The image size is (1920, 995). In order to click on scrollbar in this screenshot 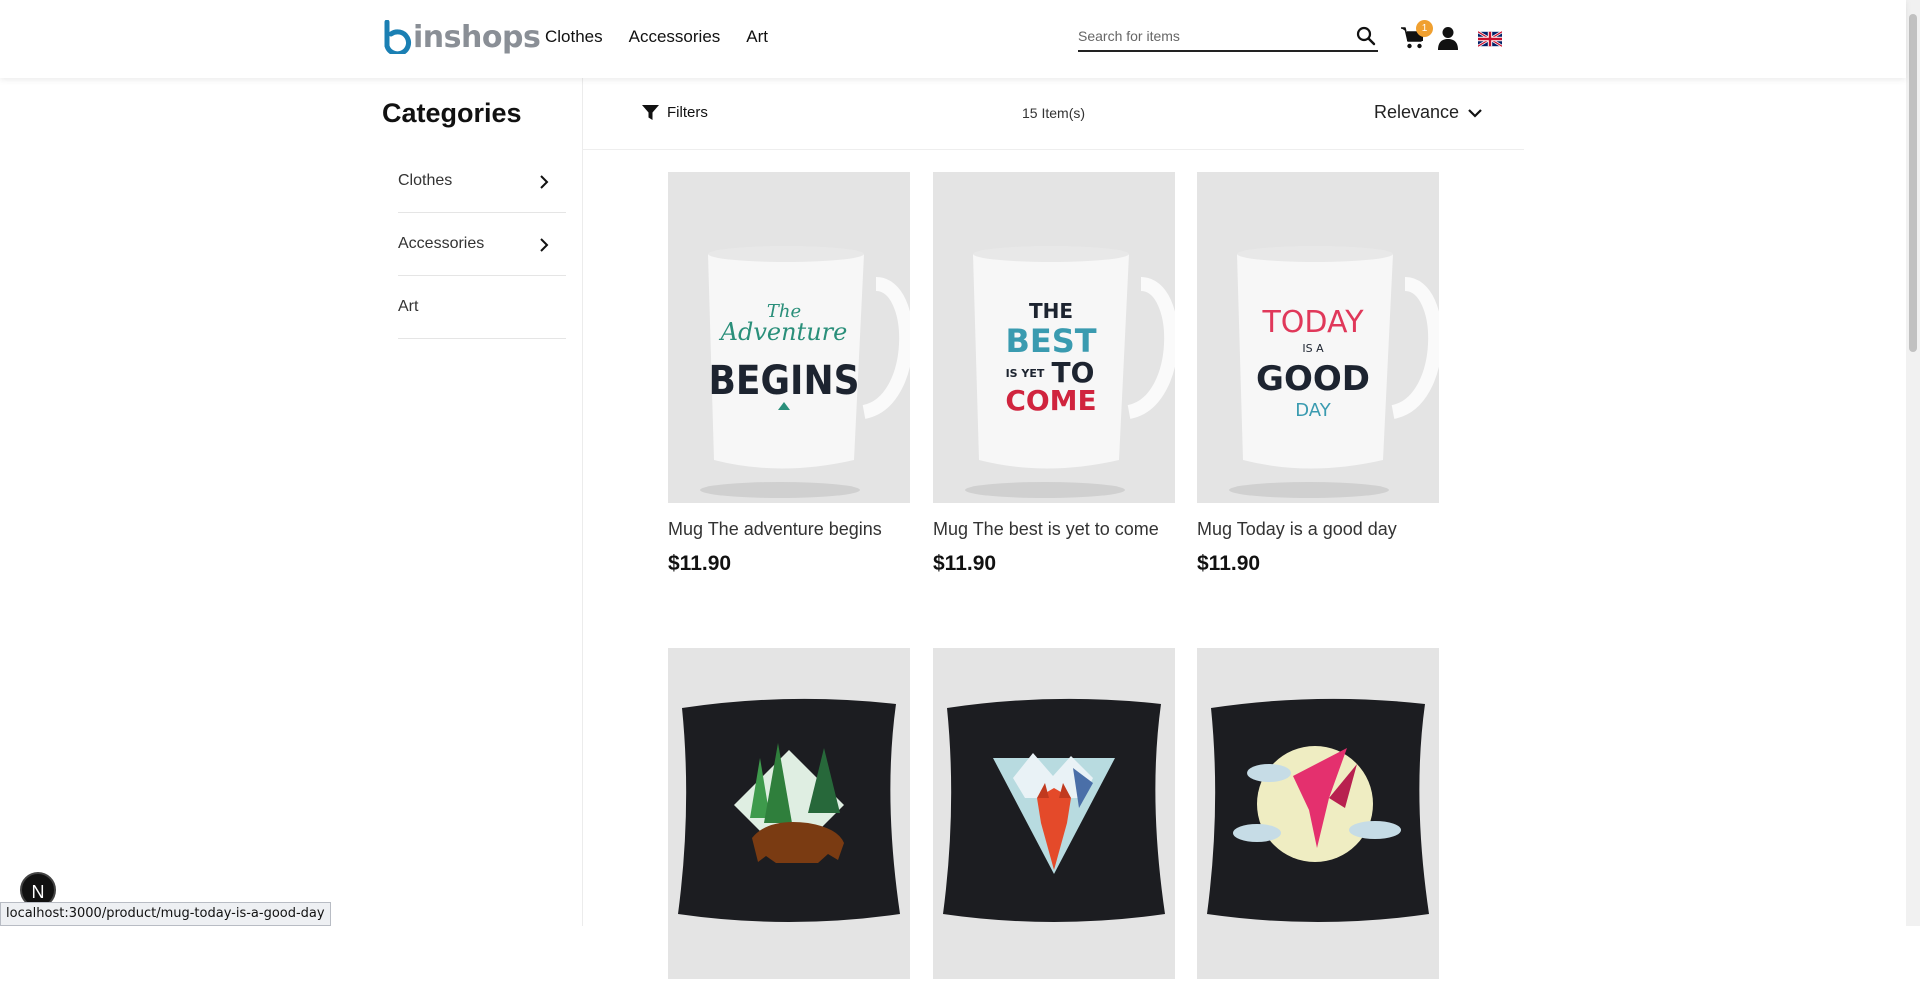, I will do `click(1913, 463)`.